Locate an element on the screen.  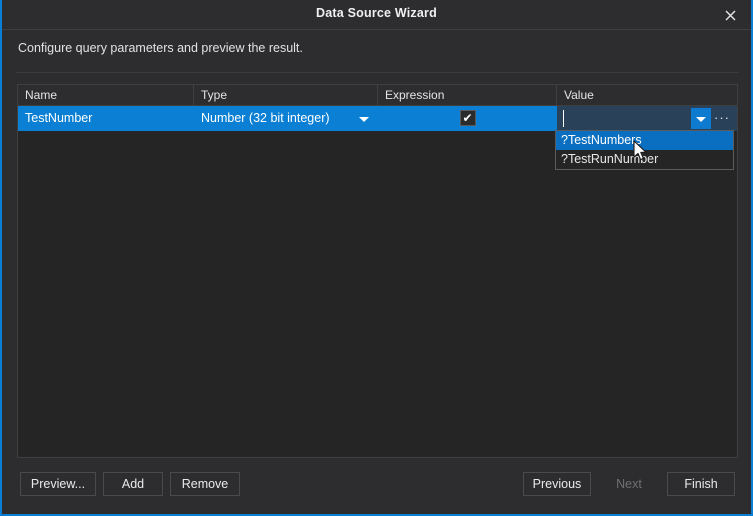
header-divider is located at coordinates (377, 72).